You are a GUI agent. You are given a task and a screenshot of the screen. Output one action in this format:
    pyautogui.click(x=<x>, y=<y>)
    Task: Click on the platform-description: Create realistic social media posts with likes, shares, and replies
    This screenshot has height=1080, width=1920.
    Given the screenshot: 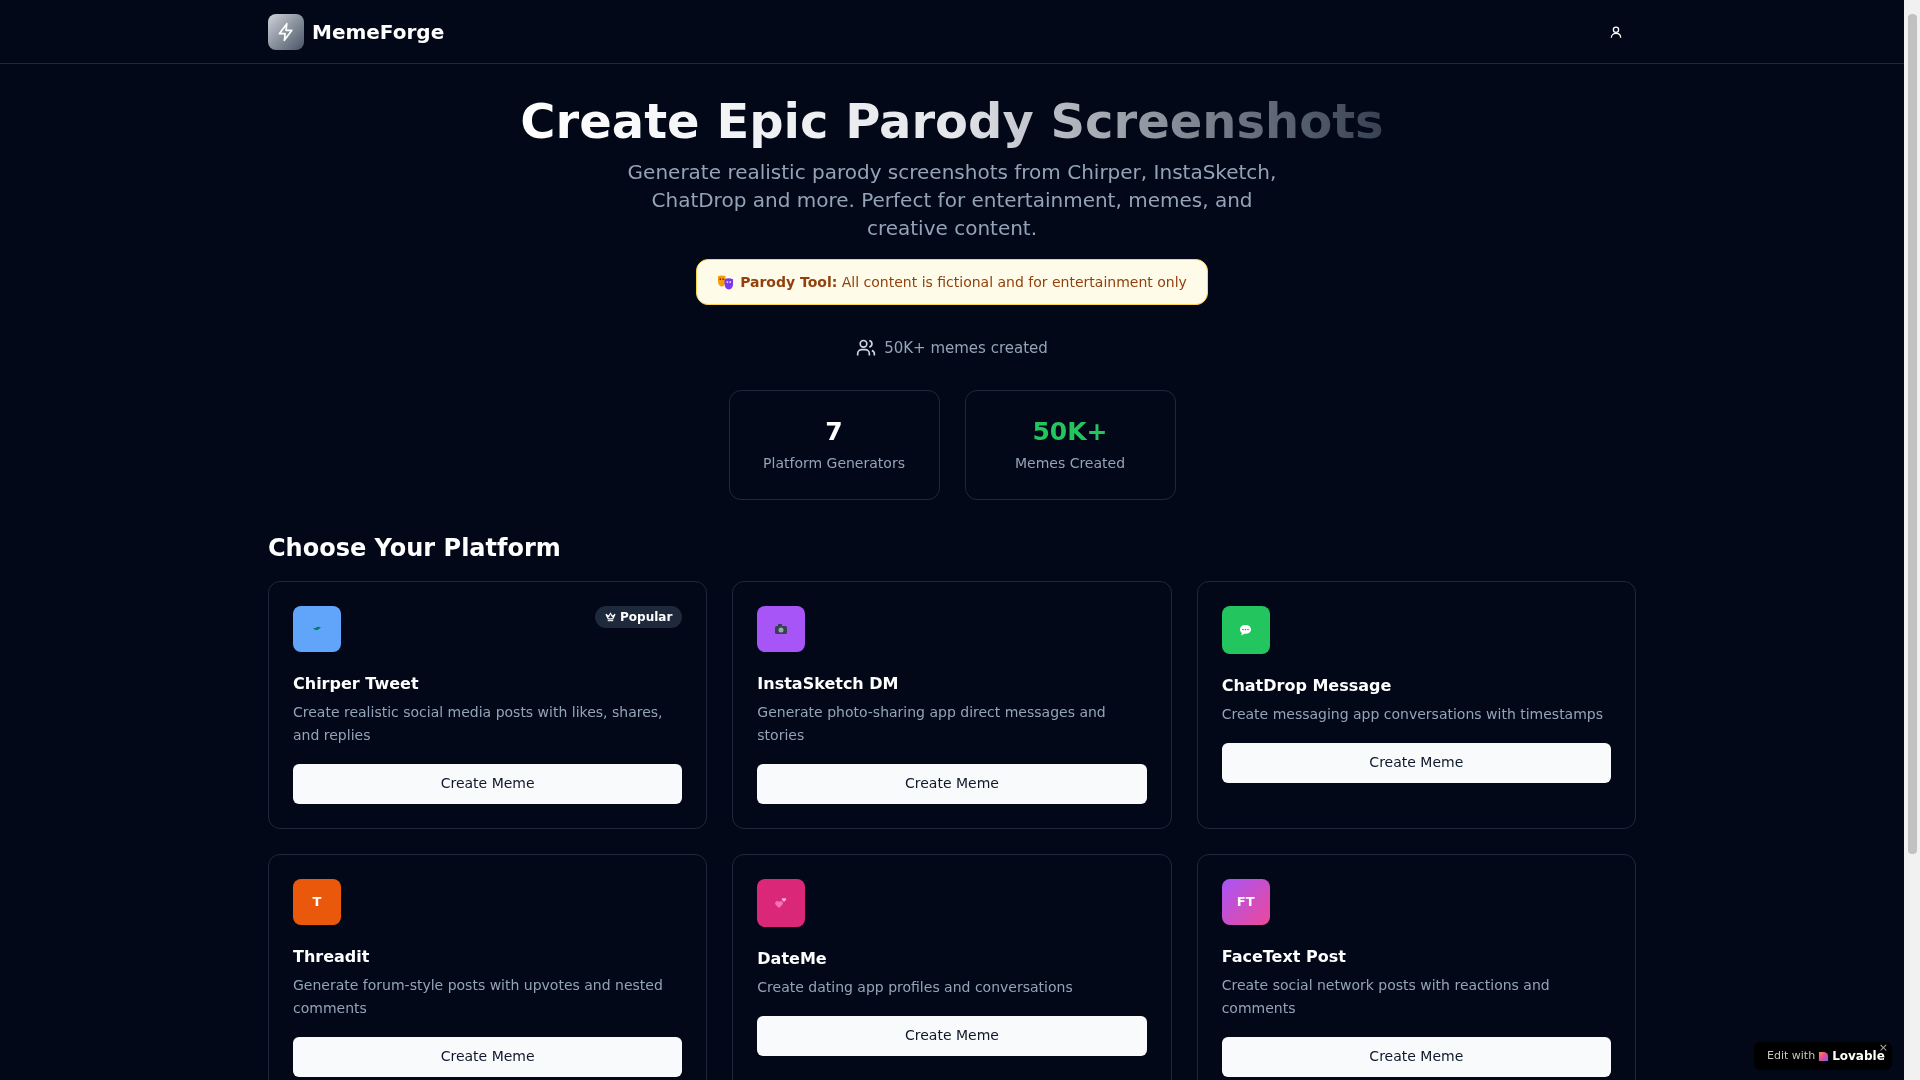 What is the action you would take?
    pyautogui.click(x=478, y=724)
    